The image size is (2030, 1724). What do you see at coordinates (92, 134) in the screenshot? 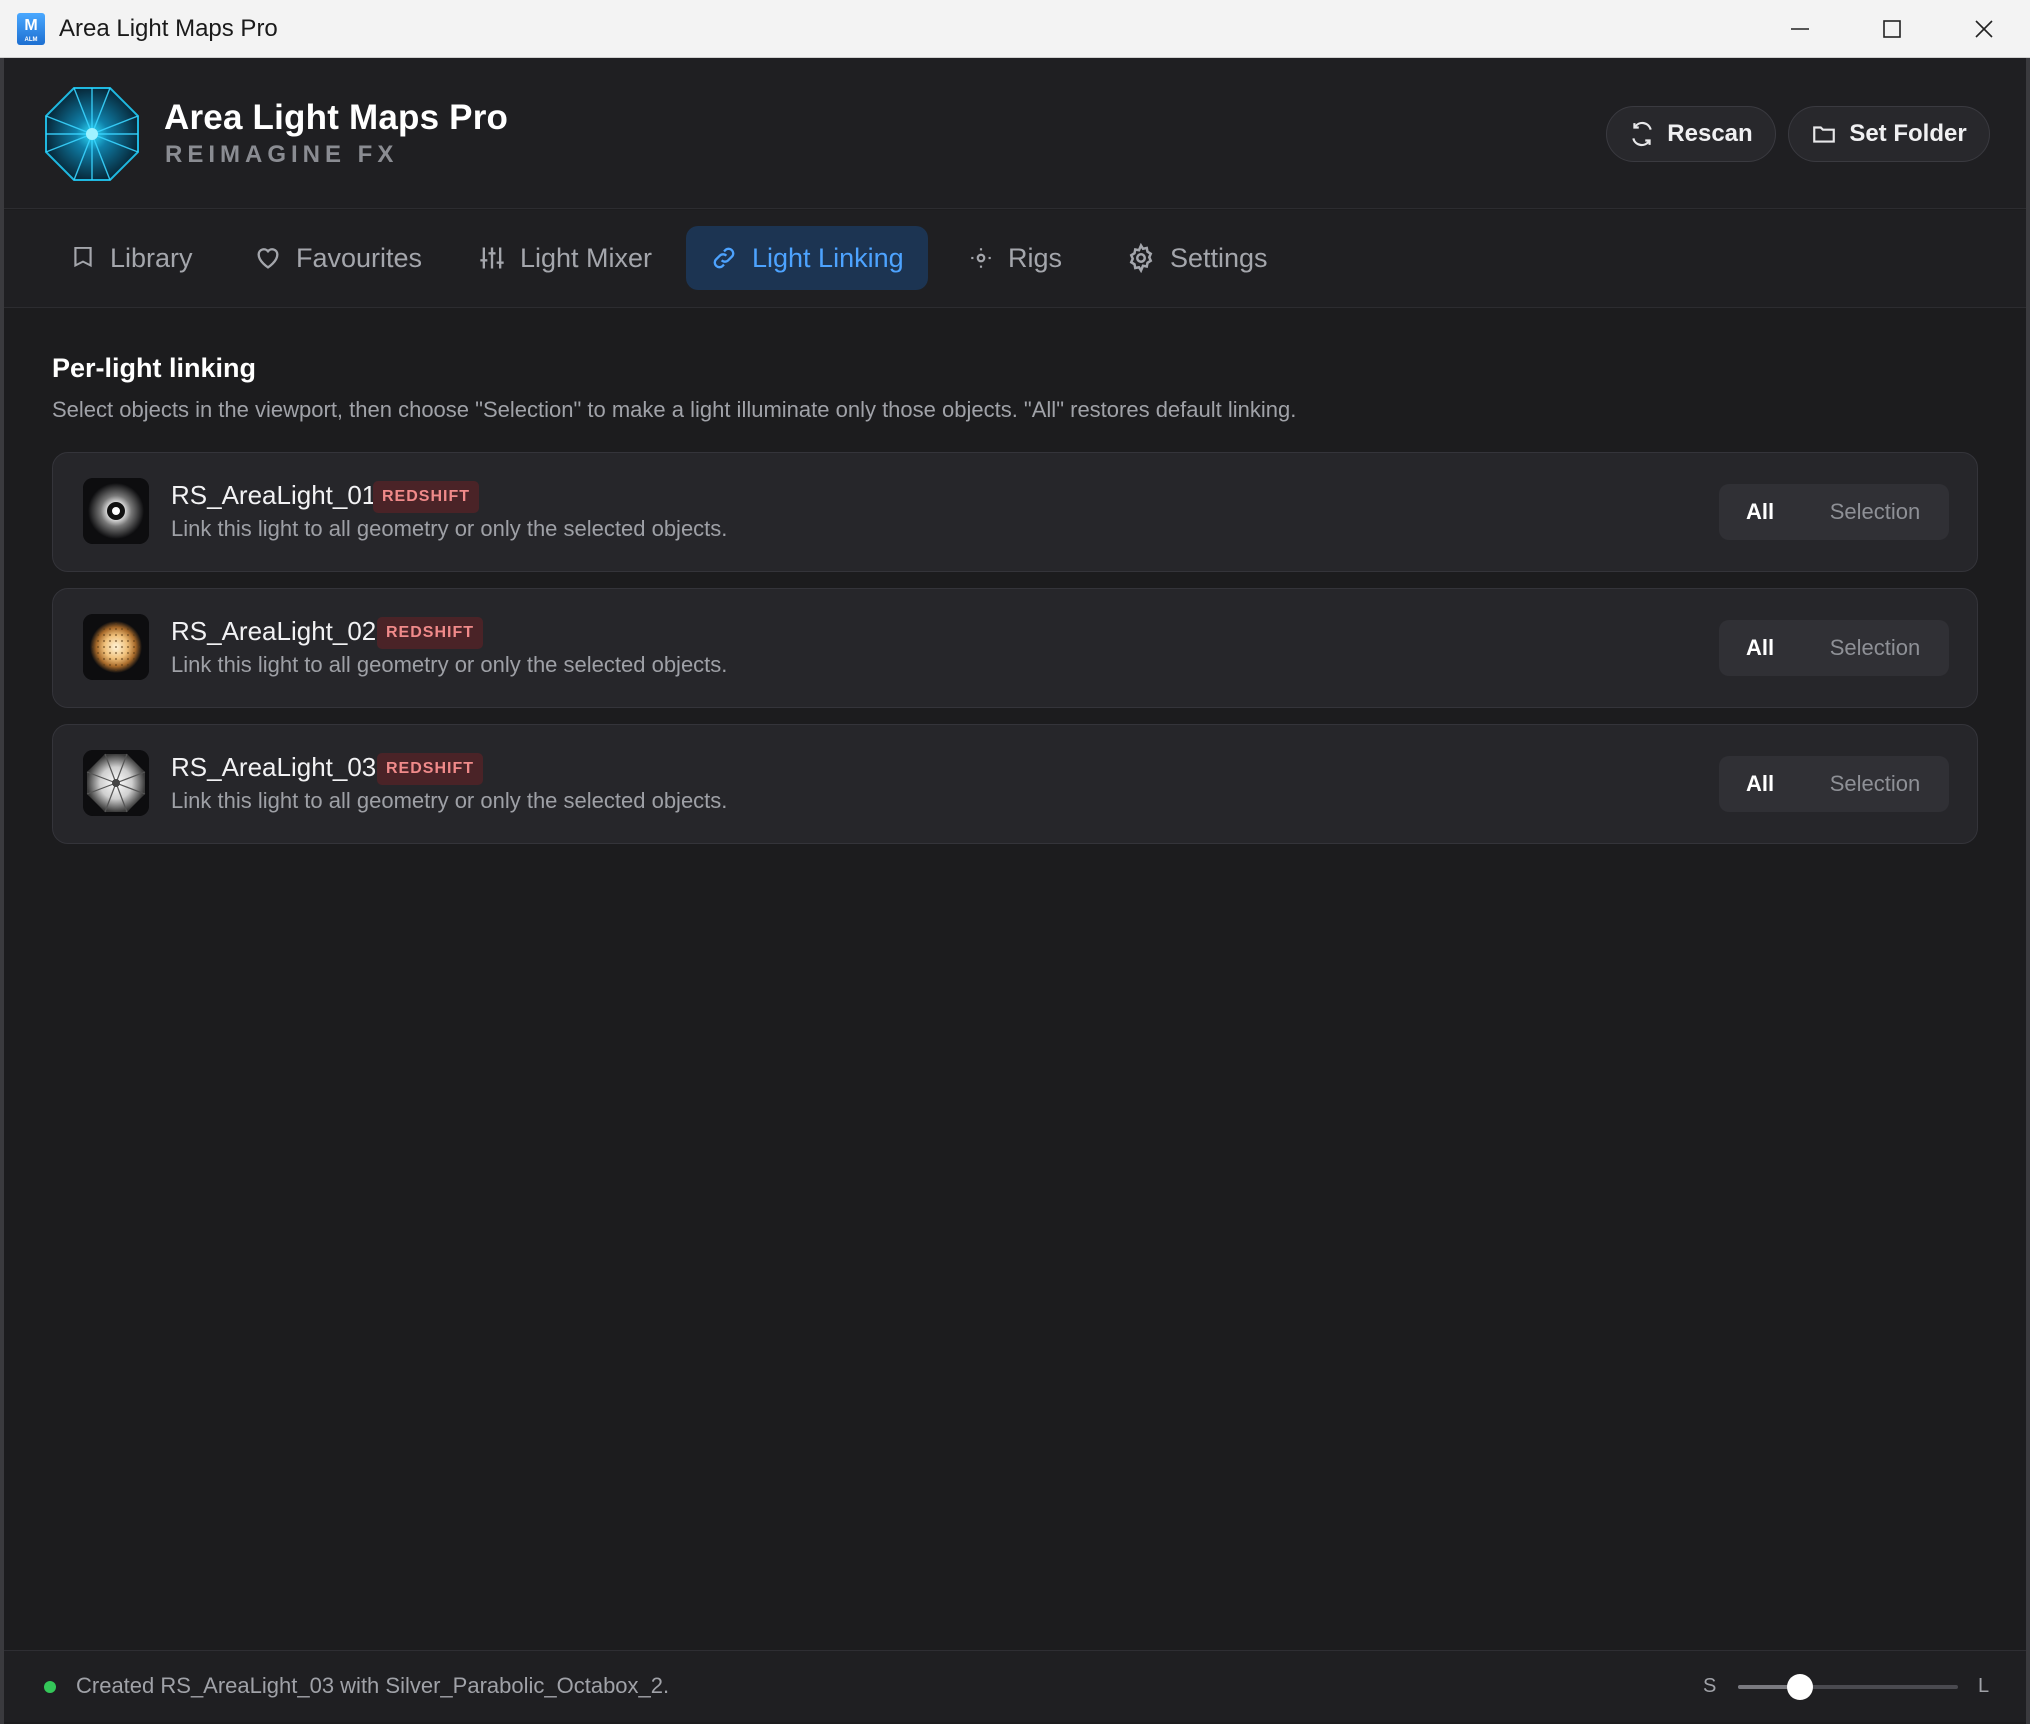
I see `octabox-logo-icon` at bounding box center [92, 134].